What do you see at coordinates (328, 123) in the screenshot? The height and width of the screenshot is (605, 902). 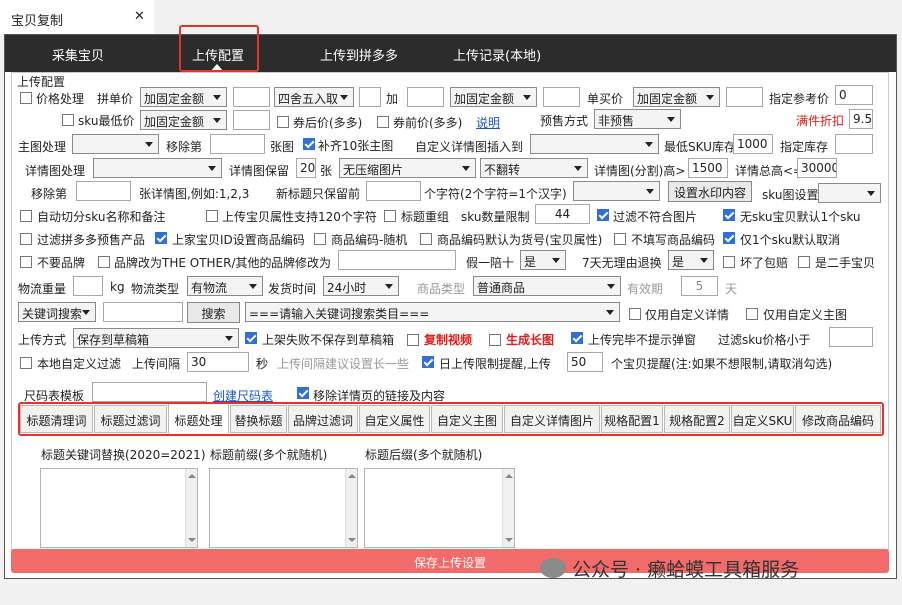 I see `after-coupon-label: 券后价(多多)` at bounding box center [328, 123].